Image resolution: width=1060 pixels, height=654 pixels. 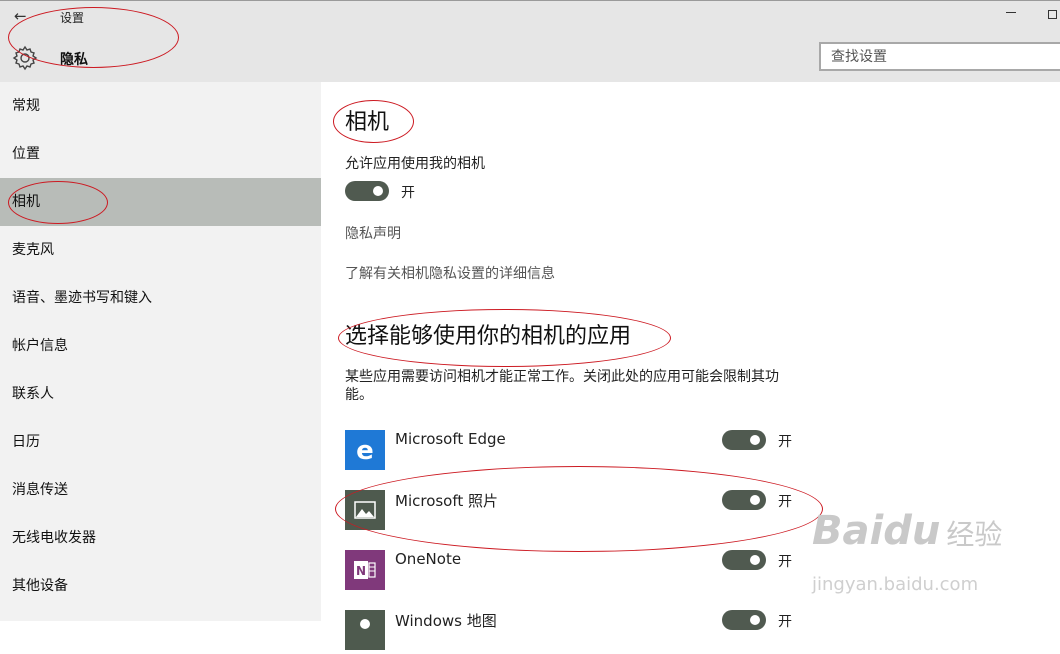 What do you see at coordinates (367, 191) in the screenshot?
I see `allow-camera-toggle` at bounding box center [367, 191].